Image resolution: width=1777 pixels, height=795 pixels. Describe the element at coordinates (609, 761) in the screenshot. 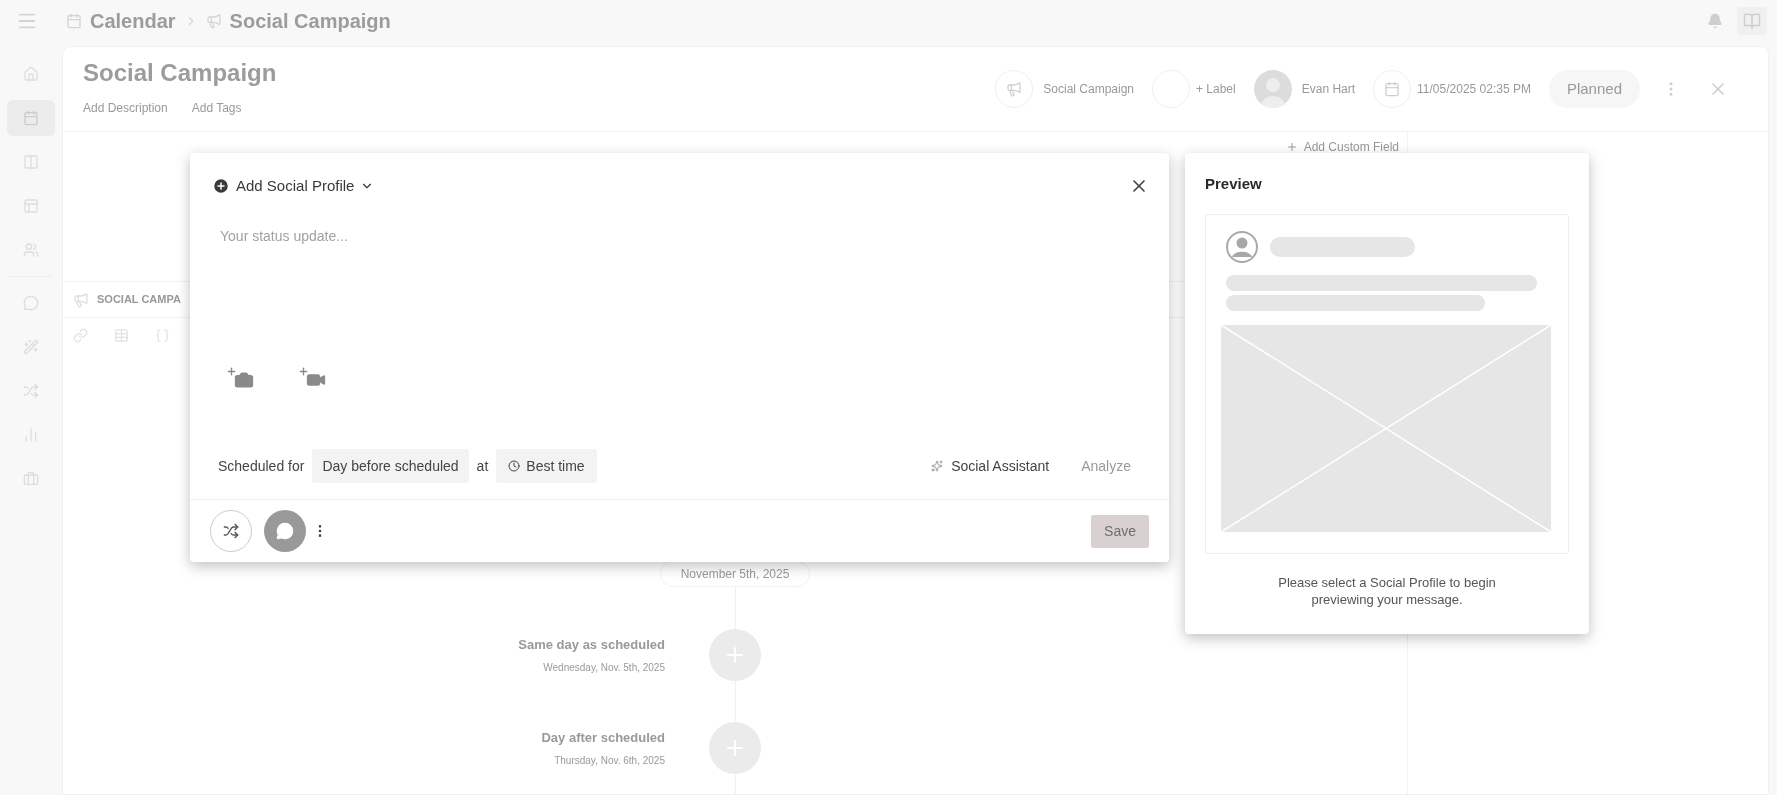

I see `step-date: Thursday, Nov. 6th, 2025` at that location.